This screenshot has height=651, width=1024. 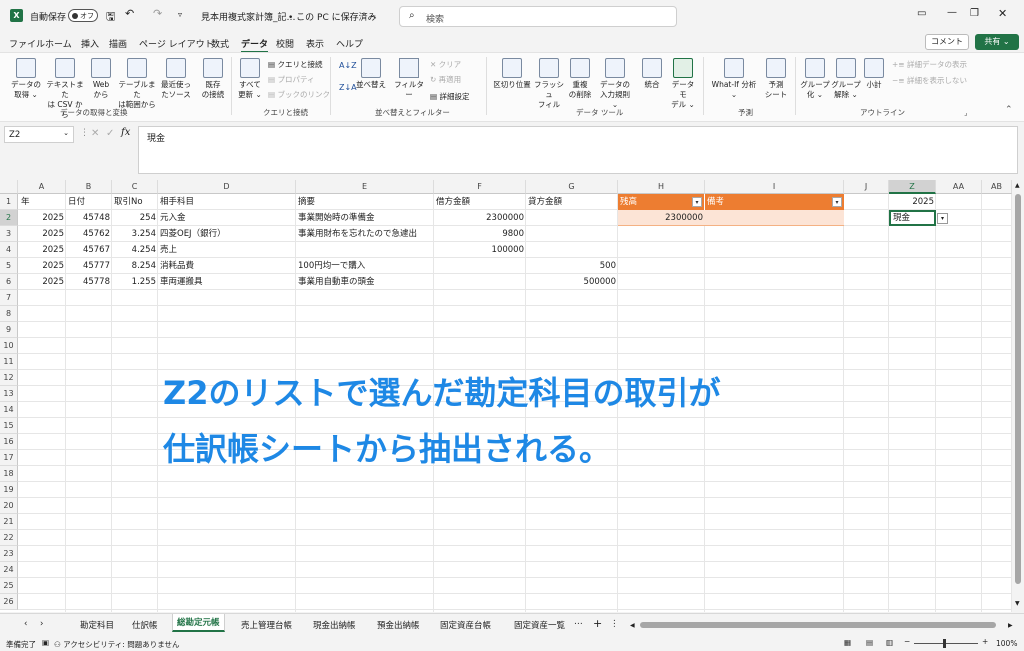 I want to click on existing-connections-button: 既存 の接続, so click(x=213, y=79).